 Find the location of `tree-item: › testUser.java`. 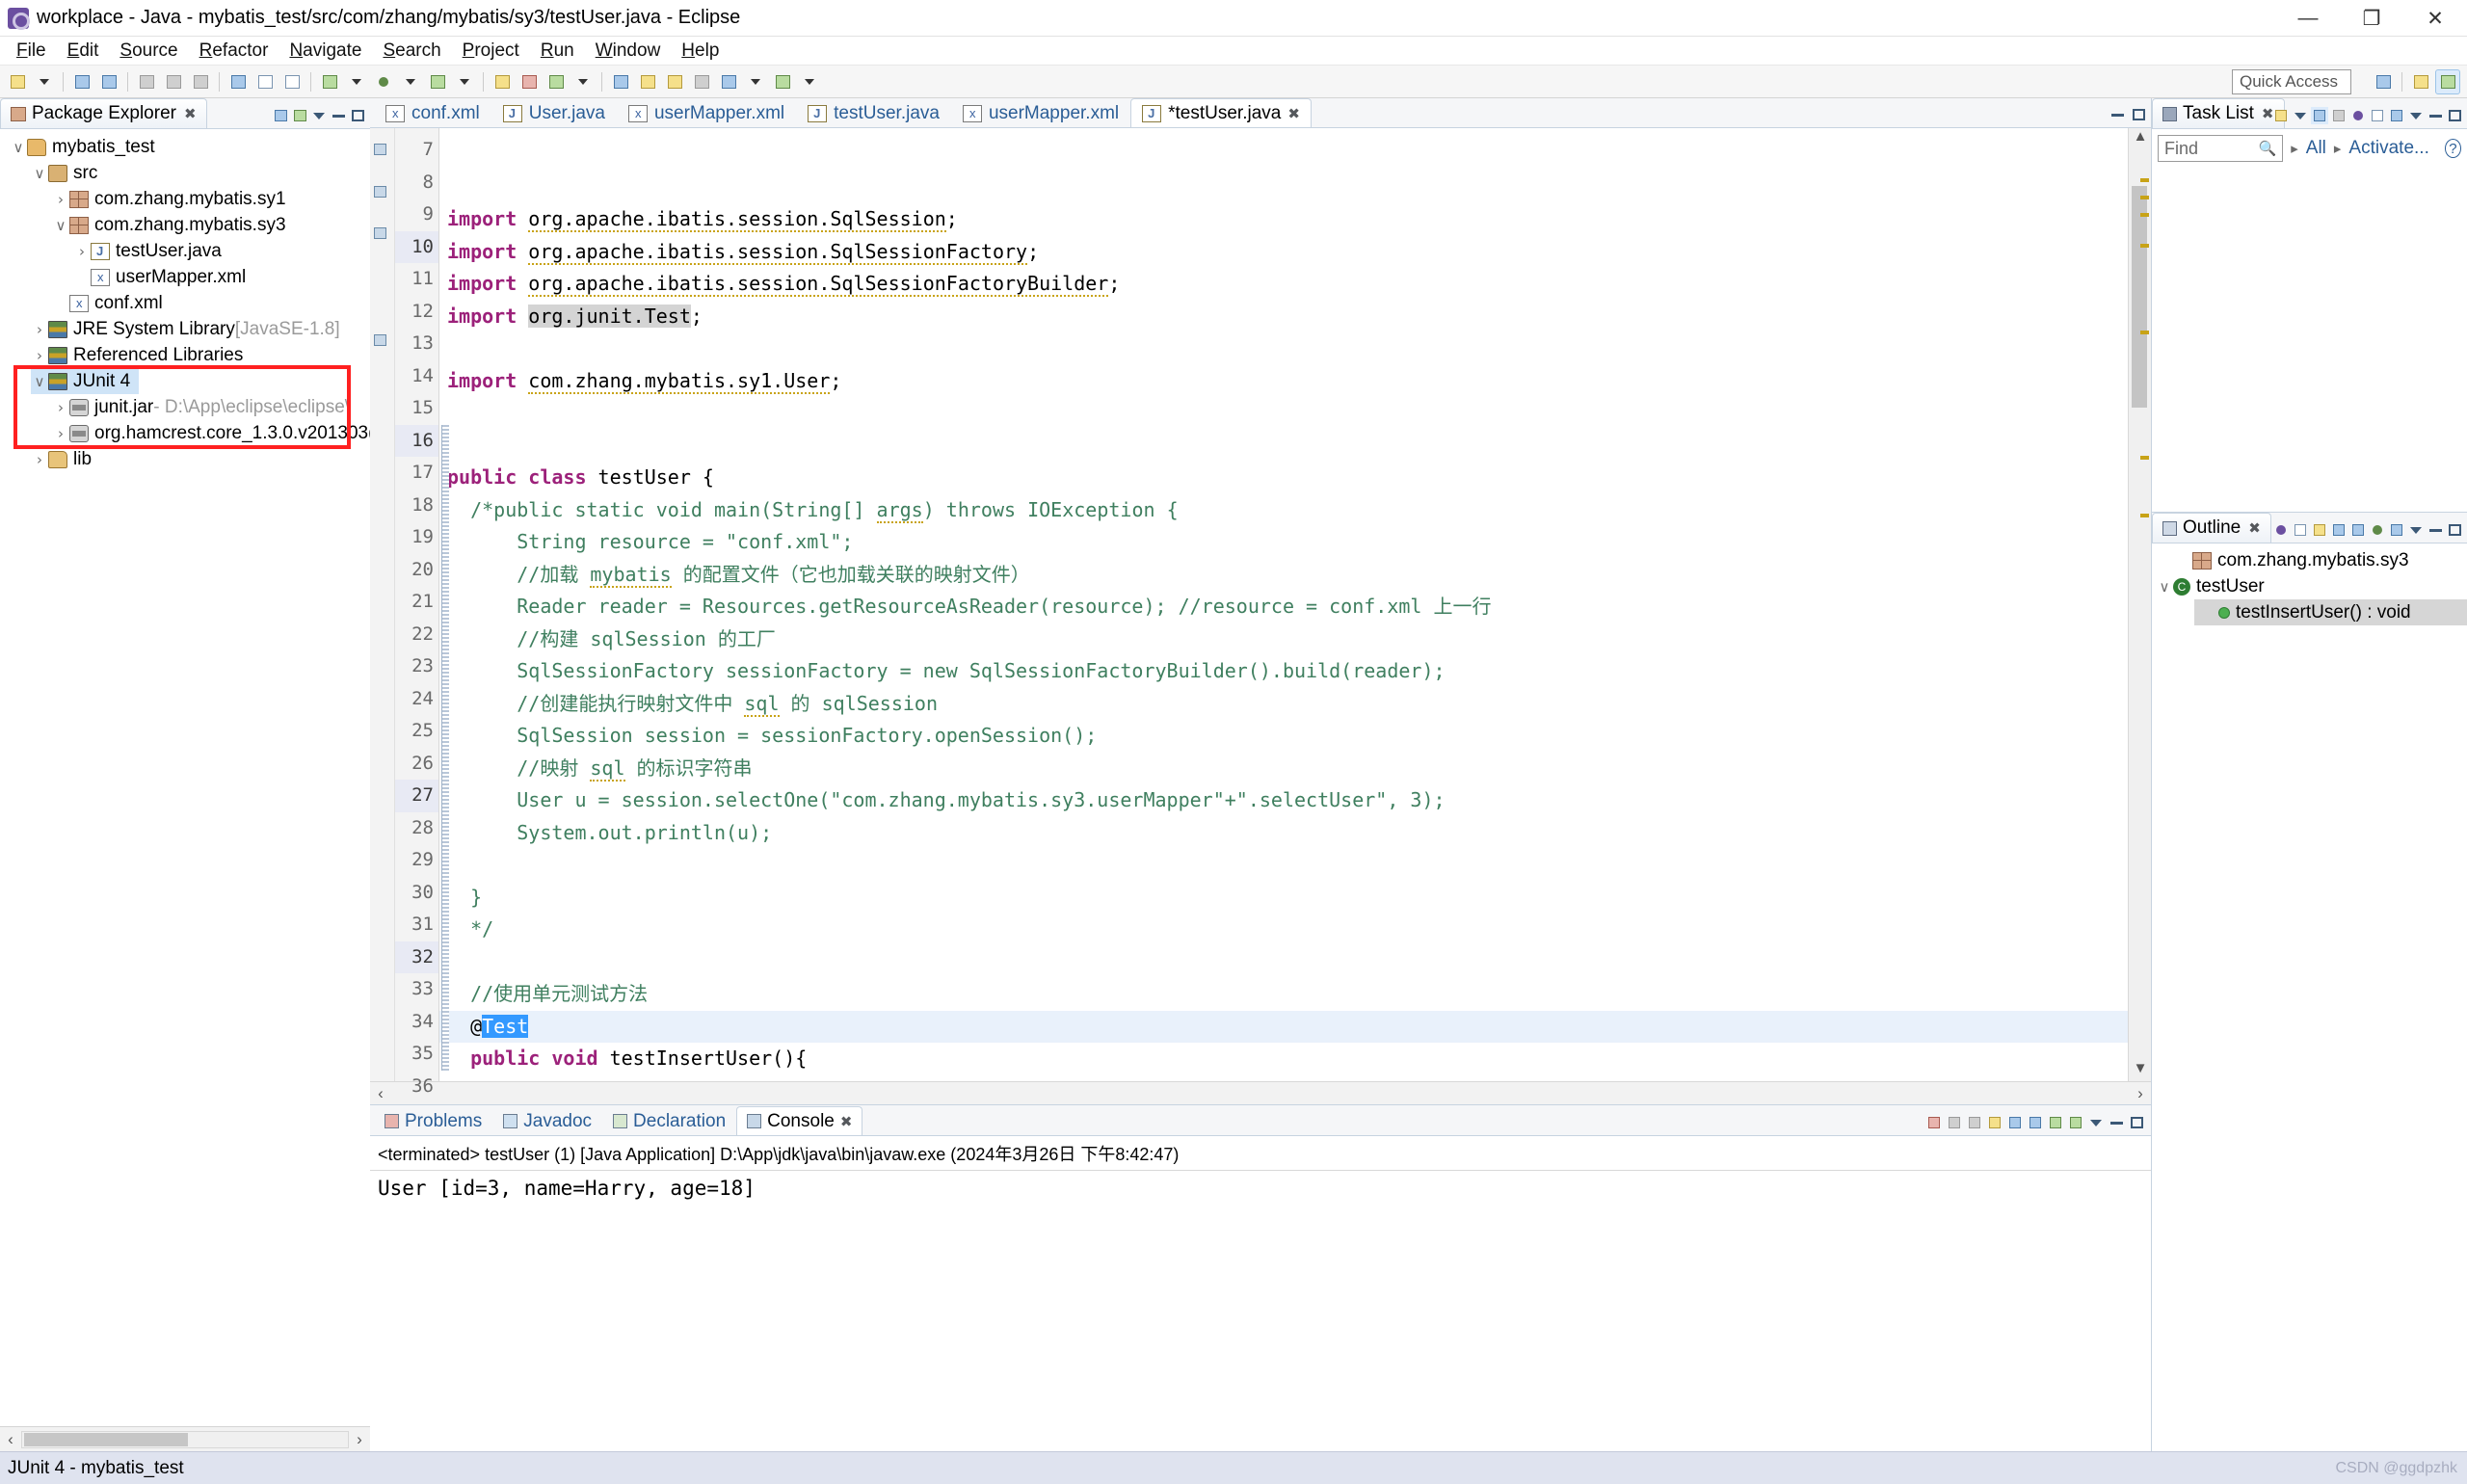

tree-item: › testUser.java is located at coordinates (185, 251).